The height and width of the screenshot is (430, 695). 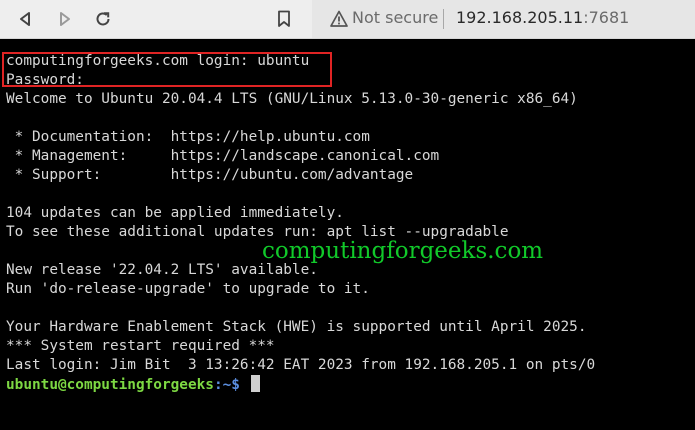 I want to click on terminal-line: * Support: https://ubuntu.com/advantage, so click(x=210, y=175).